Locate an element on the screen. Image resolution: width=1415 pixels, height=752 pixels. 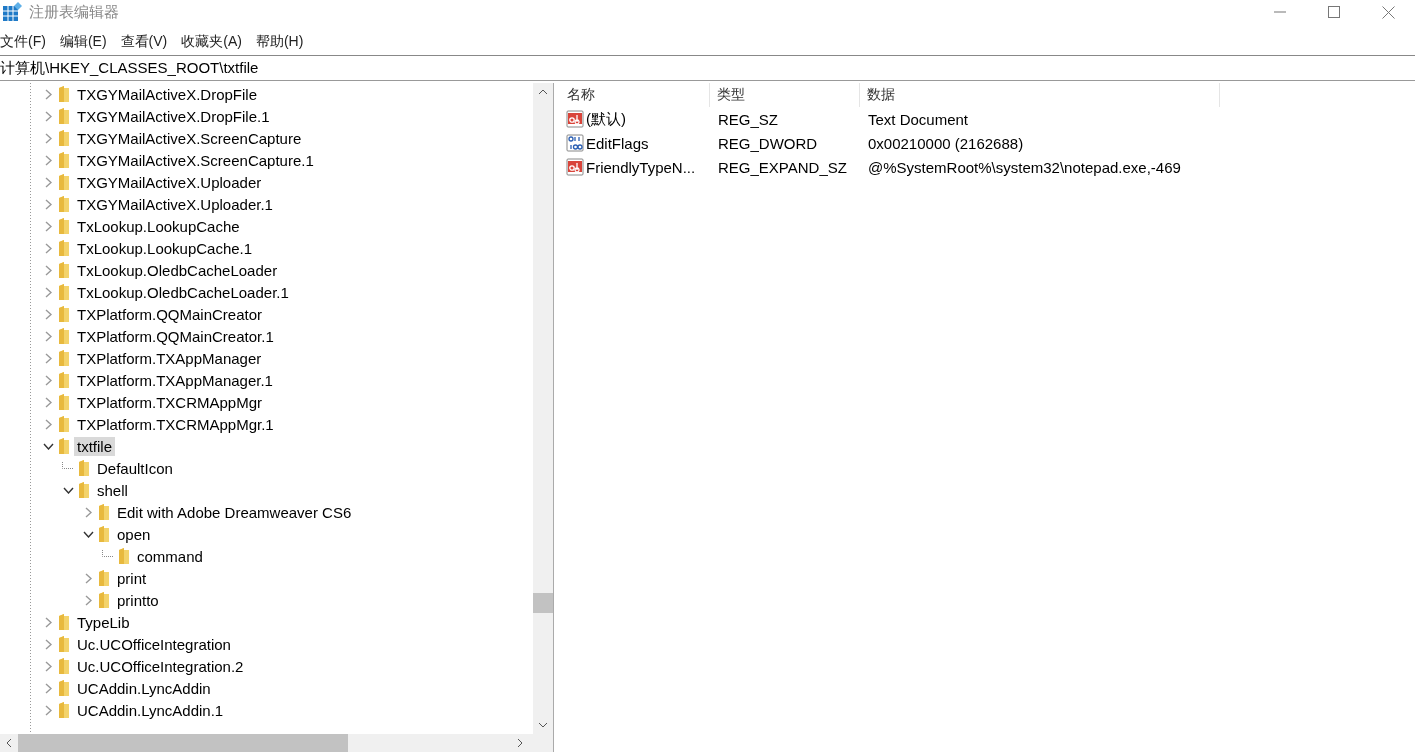
caret-left-icon is located at coordinates (9, 743).